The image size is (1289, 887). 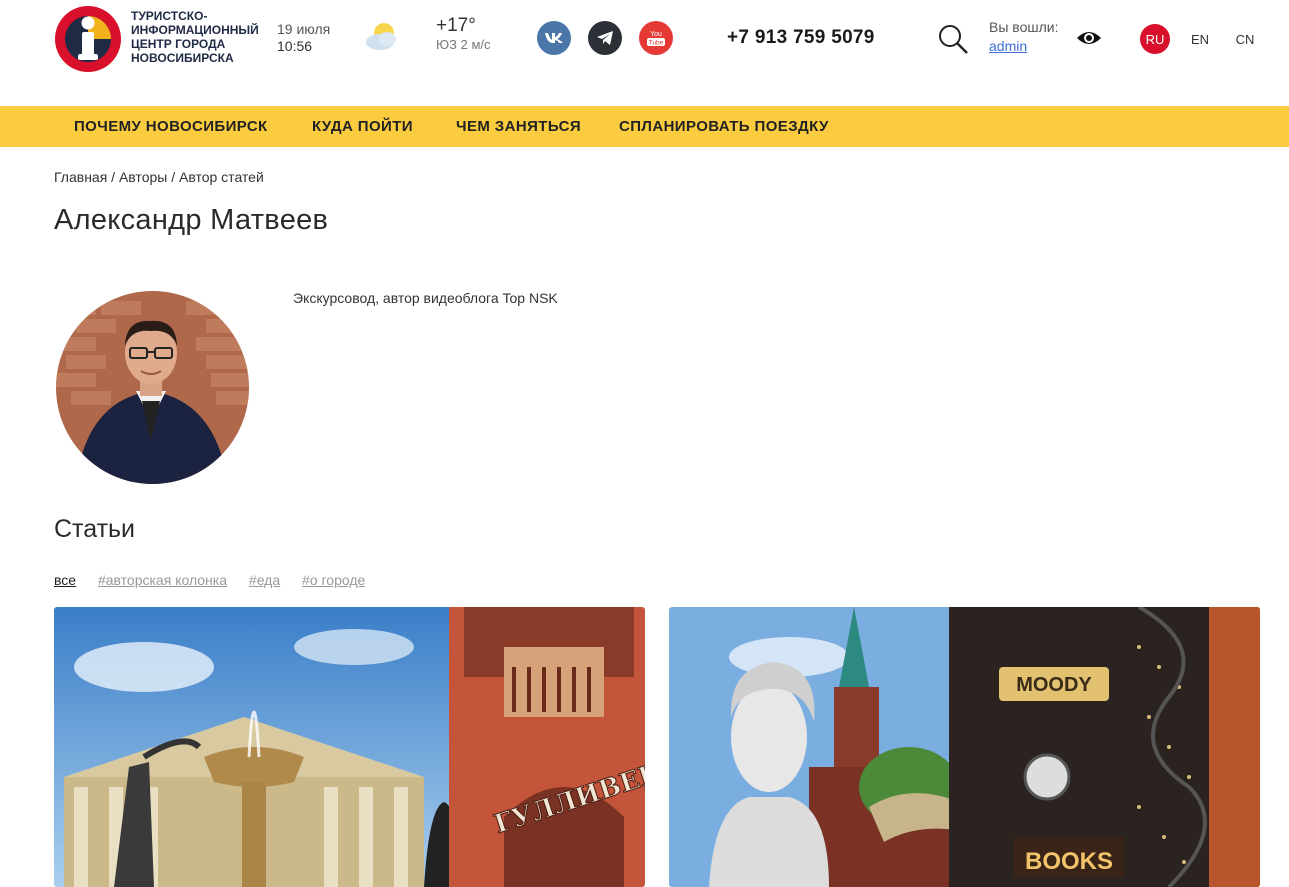 I want to click on telegram-icon, so click(x=605, y=38).